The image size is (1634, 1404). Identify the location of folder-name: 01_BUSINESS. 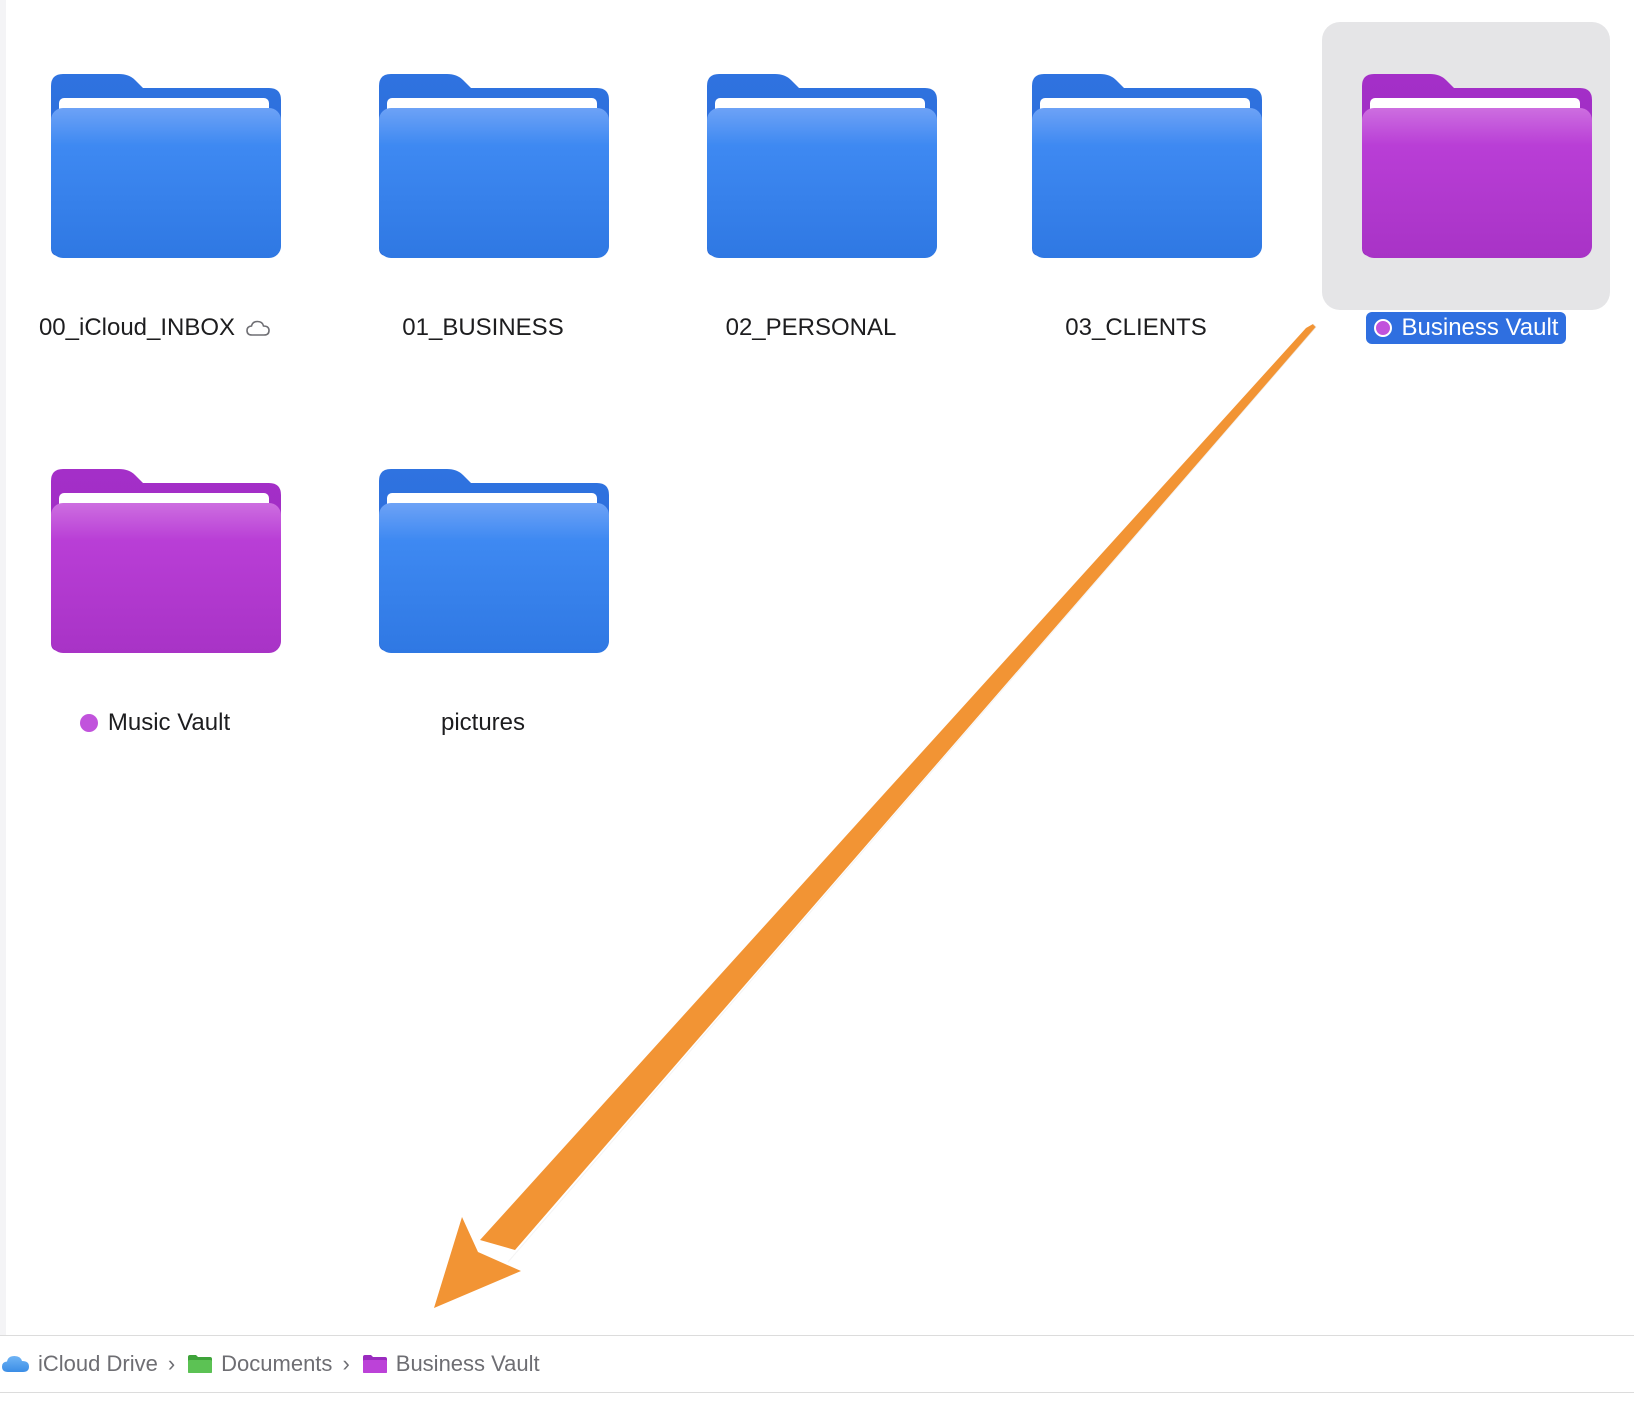
(483, 327).